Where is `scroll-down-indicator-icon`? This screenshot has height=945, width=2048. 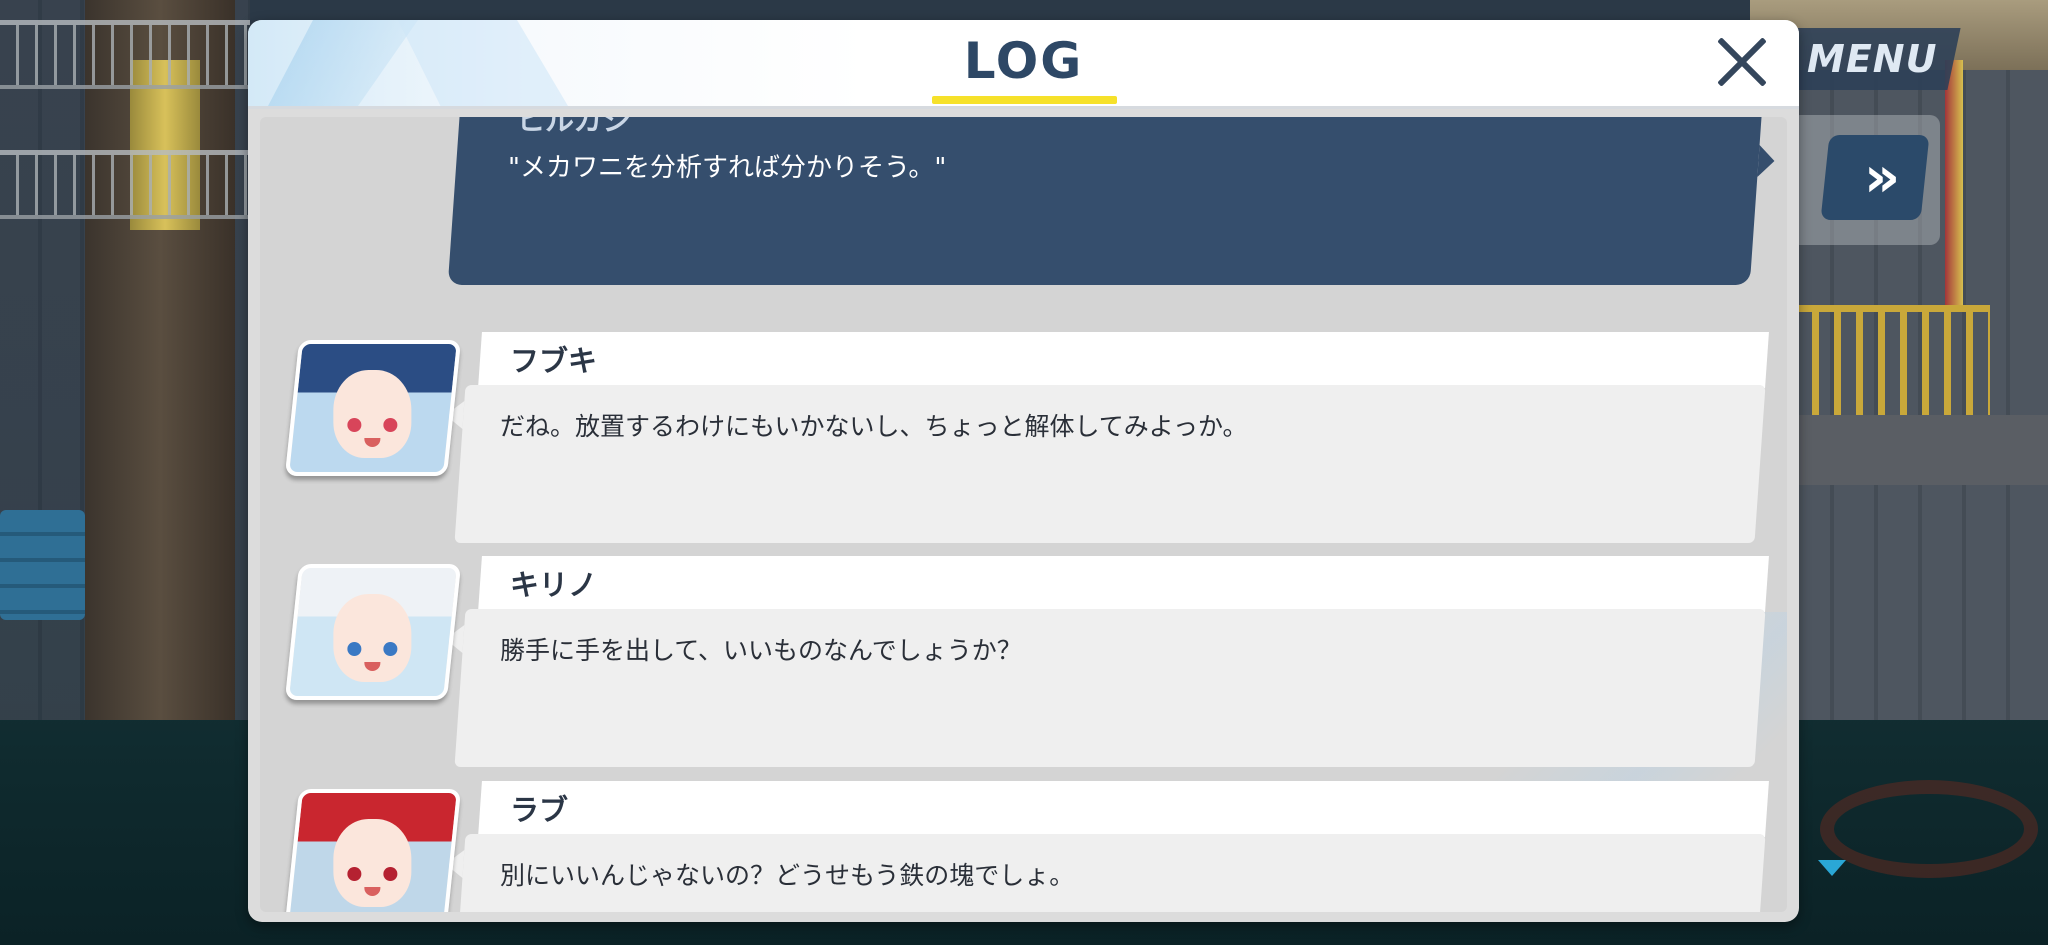
scroll-down-indicator-icon is located at coordinates (1832, 868).